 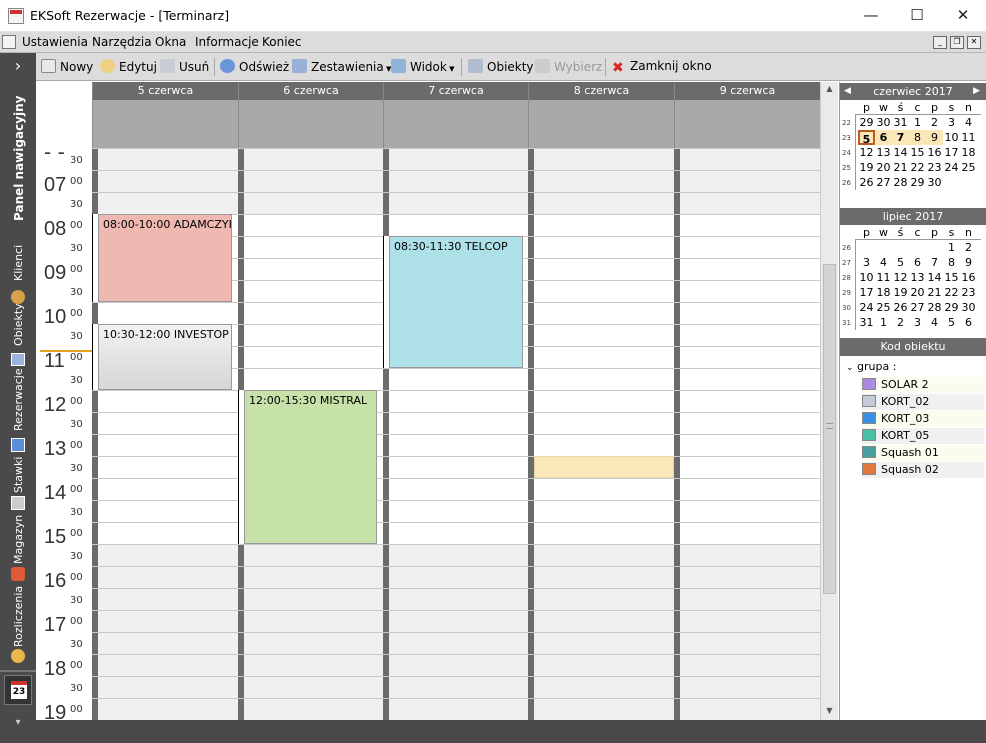 I want to click on day-cell: 29, so click(x=951, y=307).